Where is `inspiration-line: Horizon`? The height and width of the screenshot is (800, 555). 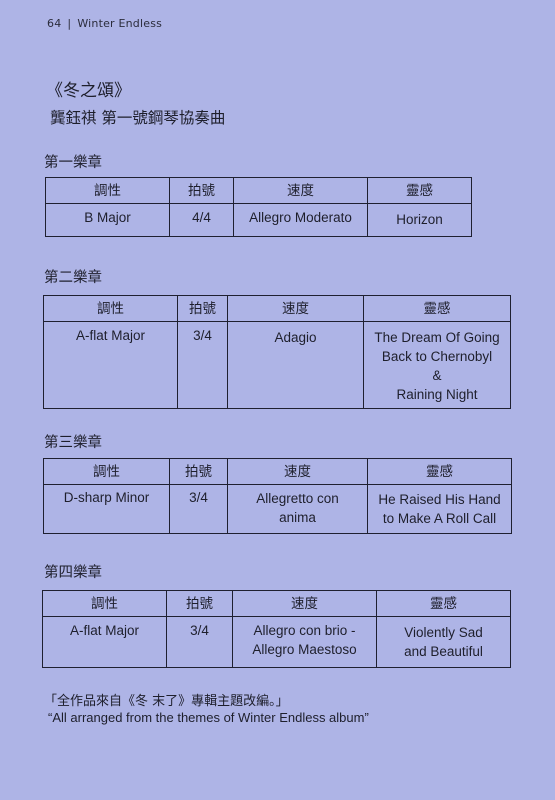 inspiration-line: Horizon is located at coordinates (419, 219).